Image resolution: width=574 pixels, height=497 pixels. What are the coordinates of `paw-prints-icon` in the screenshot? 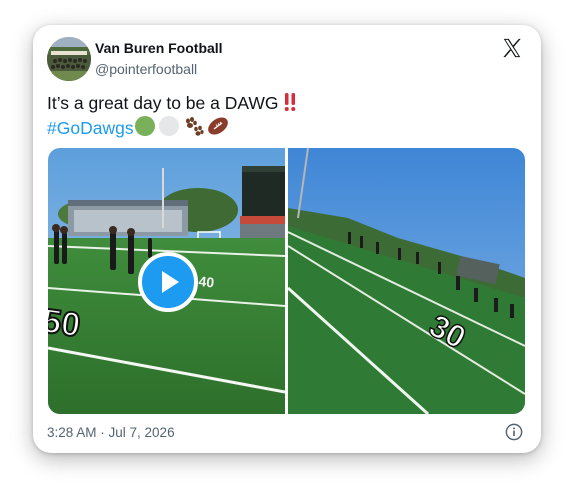 It's located at (194, 126).